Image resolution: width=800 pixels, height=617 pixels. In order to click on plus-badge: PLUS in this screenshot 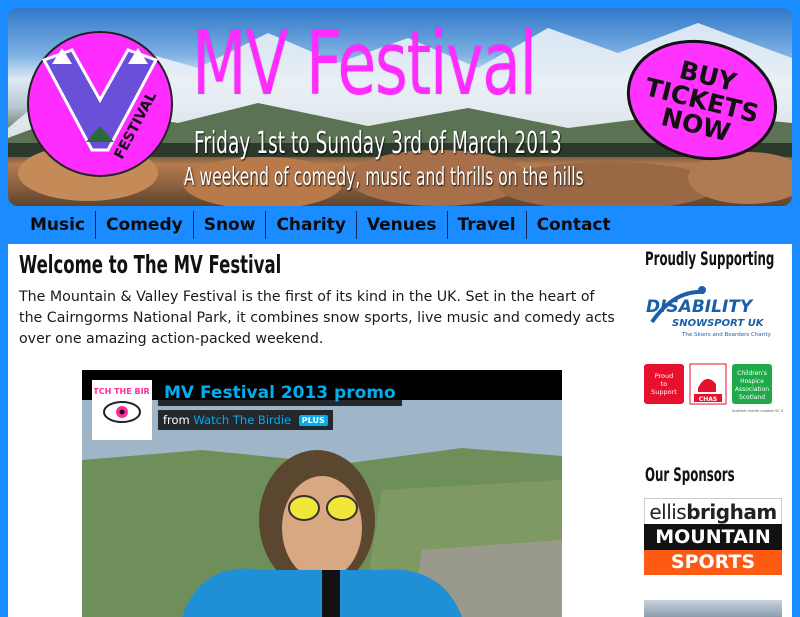, I will do `click(313, 420)`.